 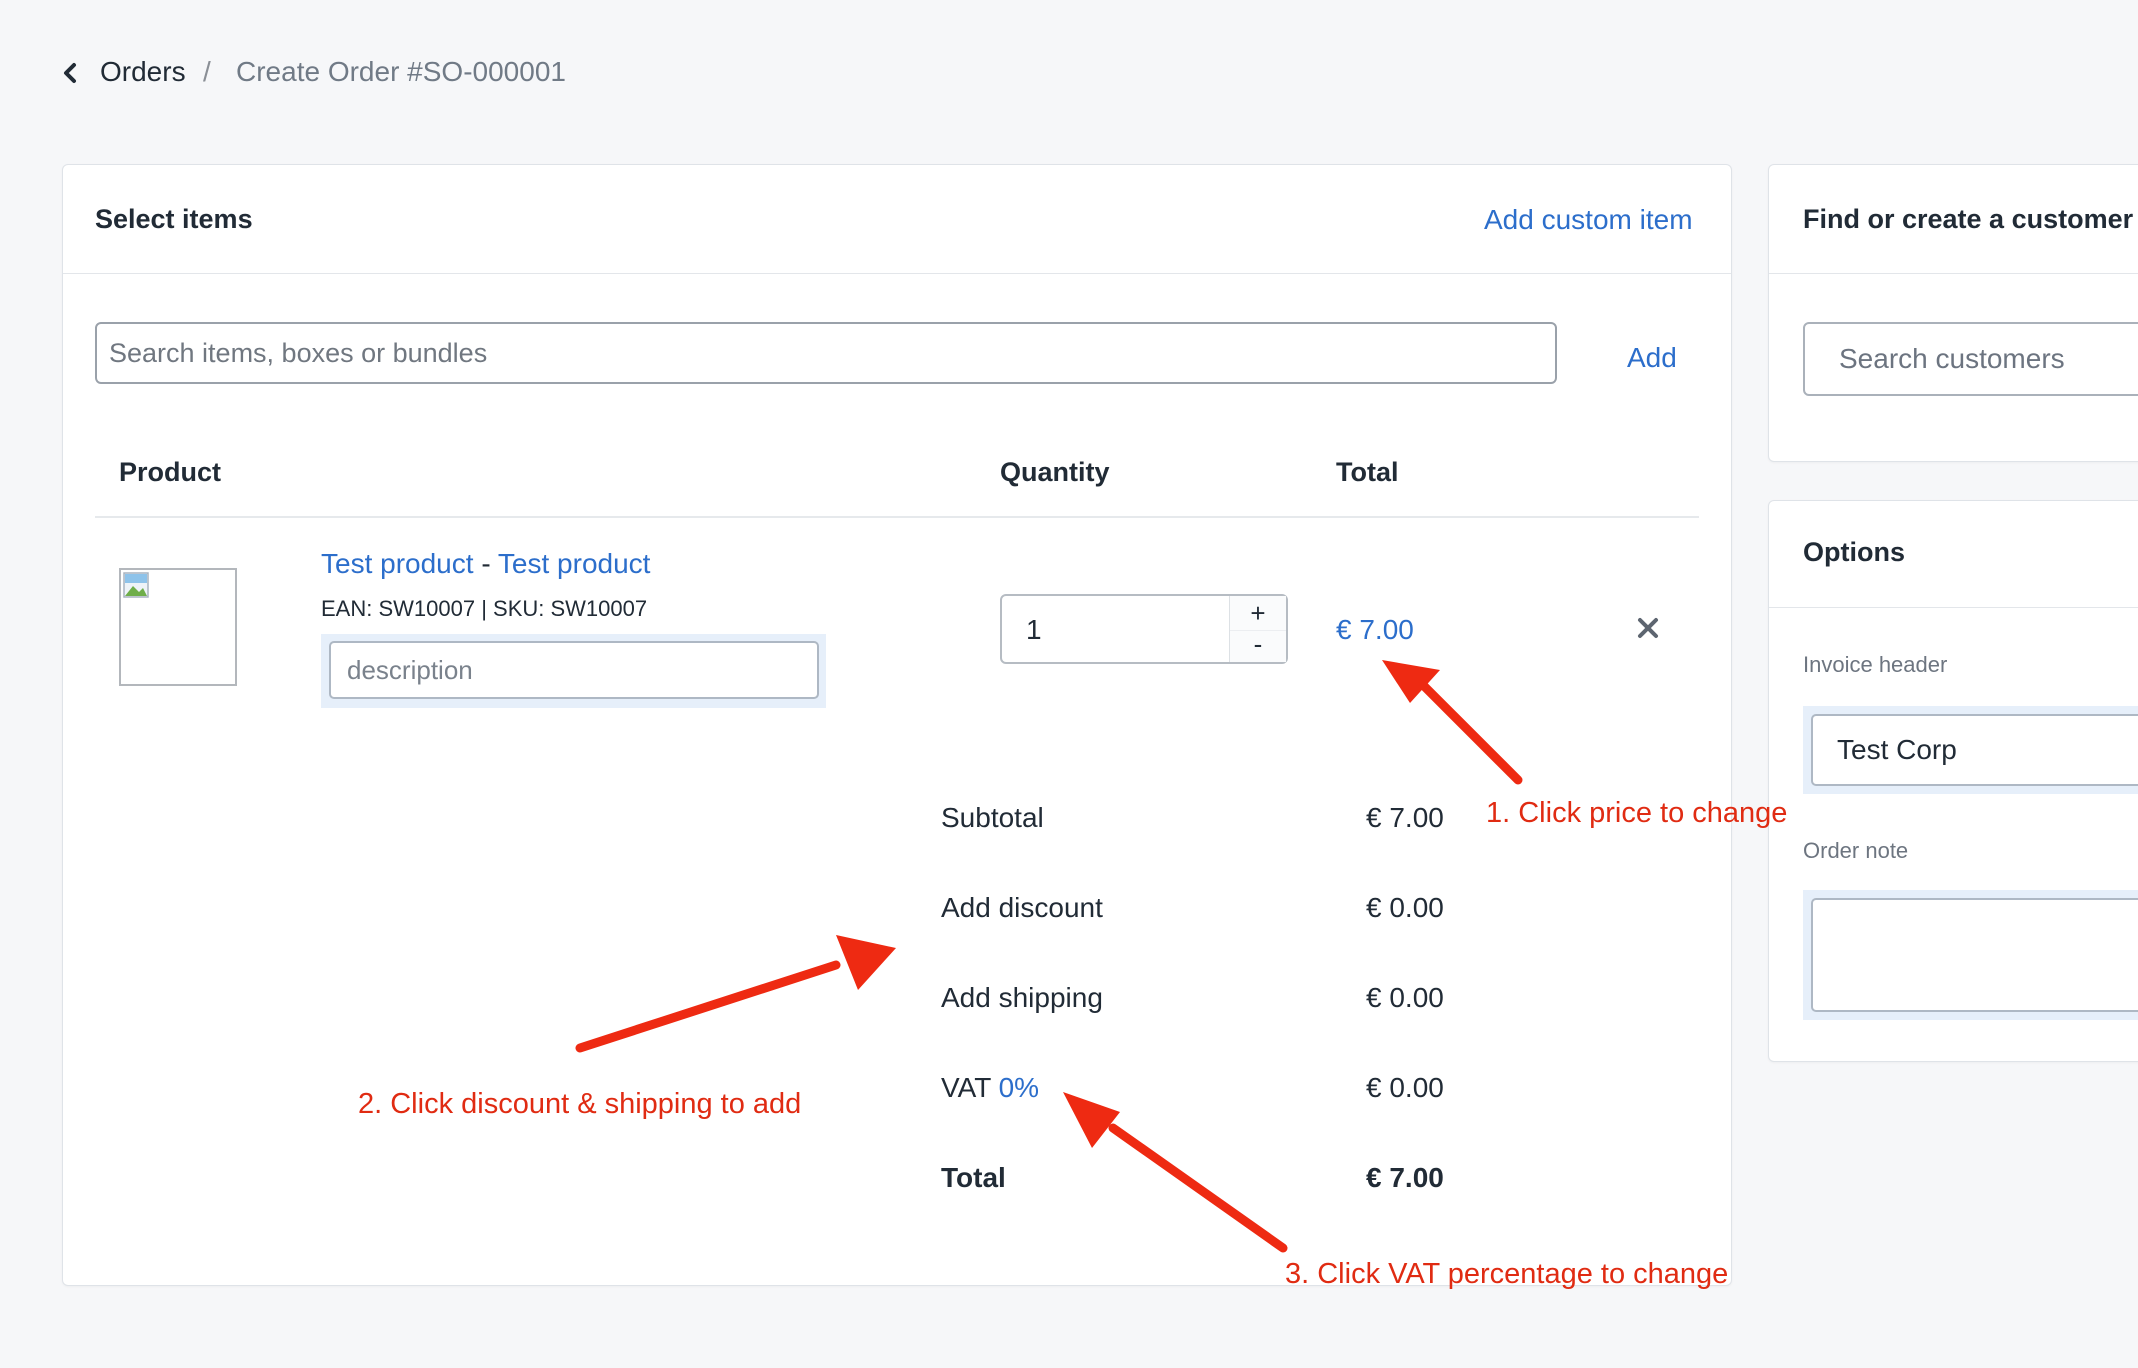 I want to click on annotation-note-1: 1. Click price to change, so click(x=1637, y=813).